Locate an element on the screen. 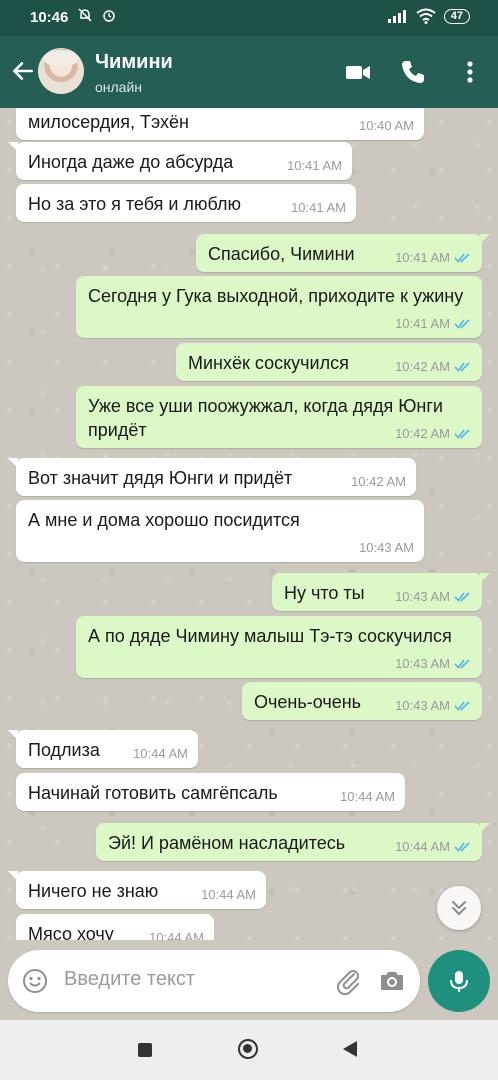 The height and width of the screenshot is (1080, 498). voice-message-button is located at coordinates (459, 981).